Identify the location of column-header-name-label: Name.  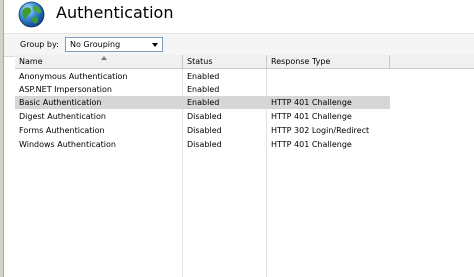
(31, 61).